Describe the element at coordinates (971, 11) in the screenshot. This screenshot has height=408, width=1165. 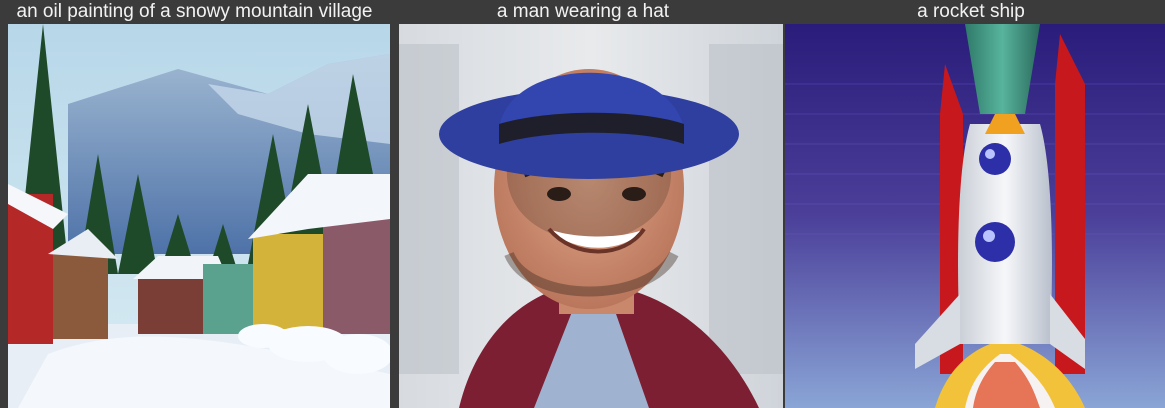
I see `caption-rocket: a rocket ship` at that location.